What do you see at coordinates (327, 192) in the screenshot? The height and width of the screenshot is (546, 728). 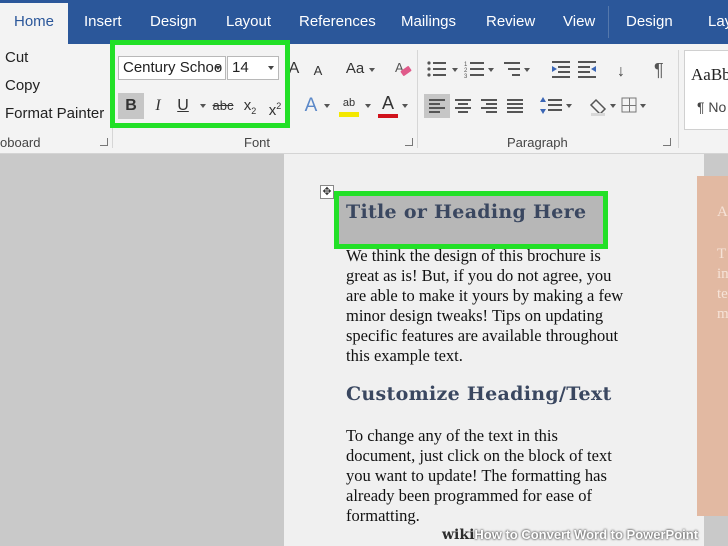 I see `table-move-handle-icon: ✥` at bounding box center [327, 192].